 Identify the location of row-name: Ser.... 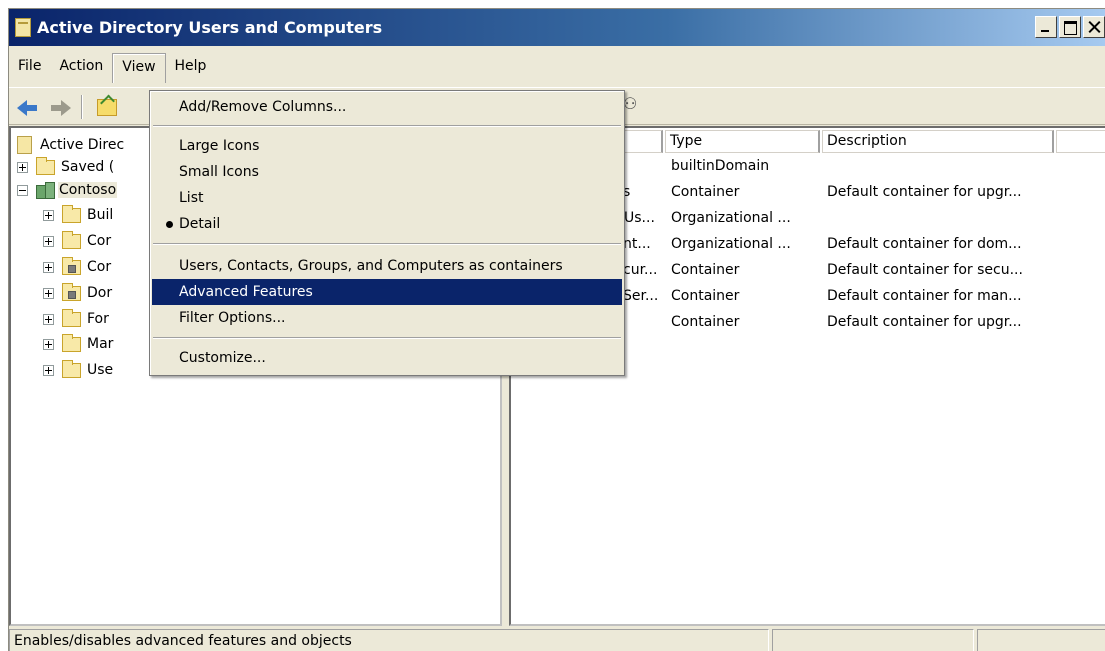
(641, 296).